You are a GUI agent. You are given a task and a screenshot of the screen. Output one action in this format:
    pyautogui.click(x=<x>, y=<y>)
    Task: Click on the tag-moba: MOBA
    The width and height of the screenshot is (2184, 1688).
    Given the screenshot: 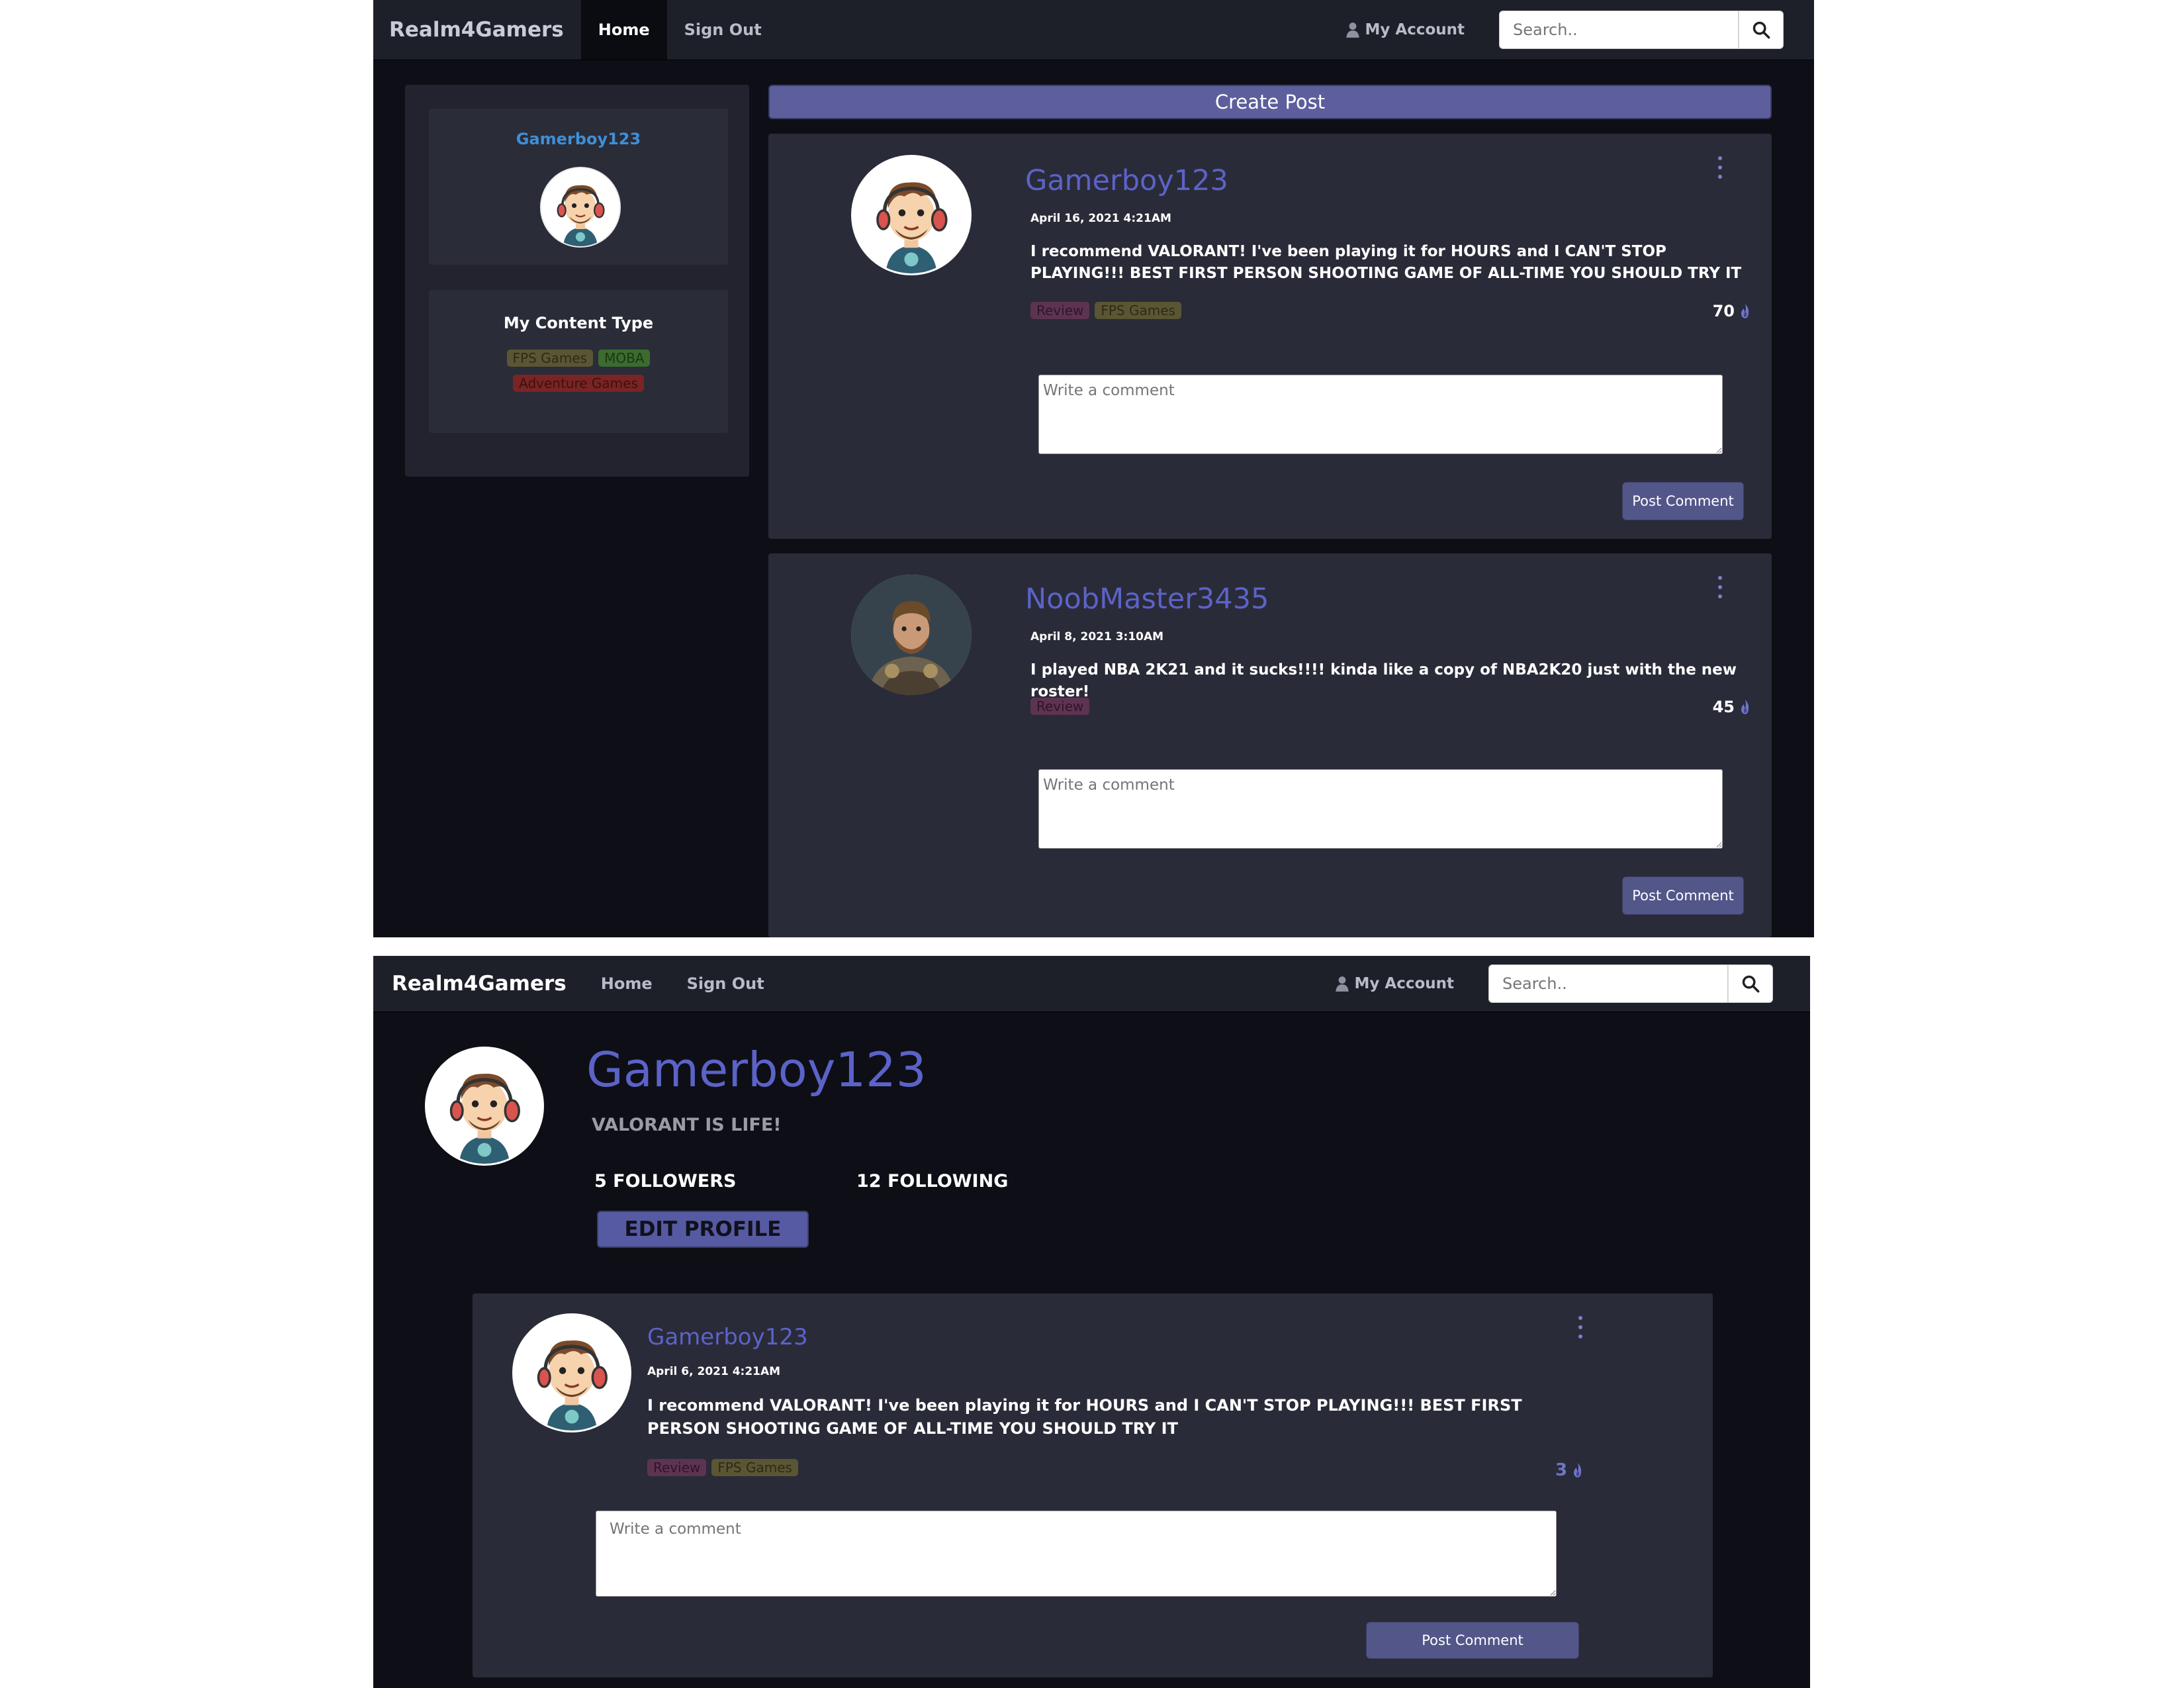 What is the action you would take?
    pyautogui.click(x=624, y=358)
    